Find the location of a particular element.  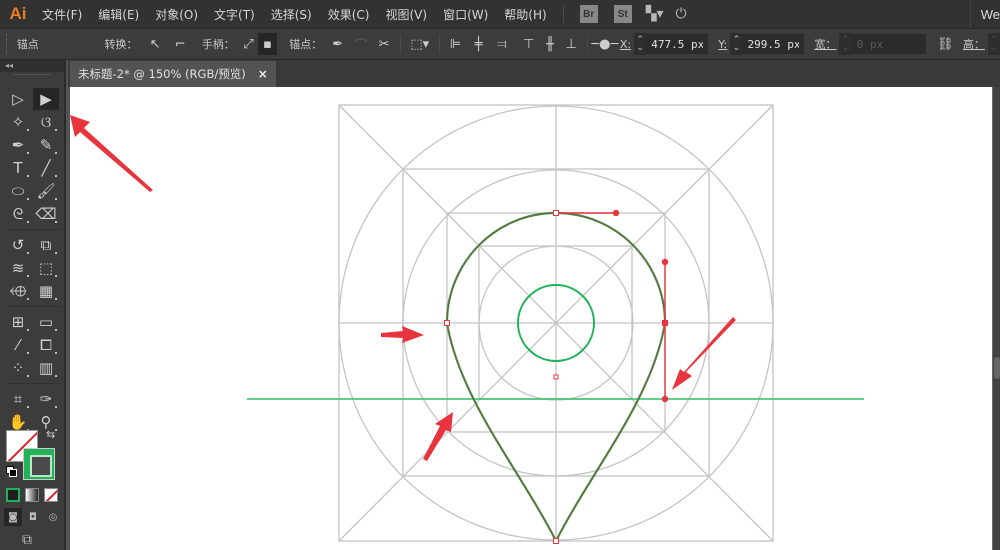

artboard-tool: ⌗ is located at coordinates (18, 399).